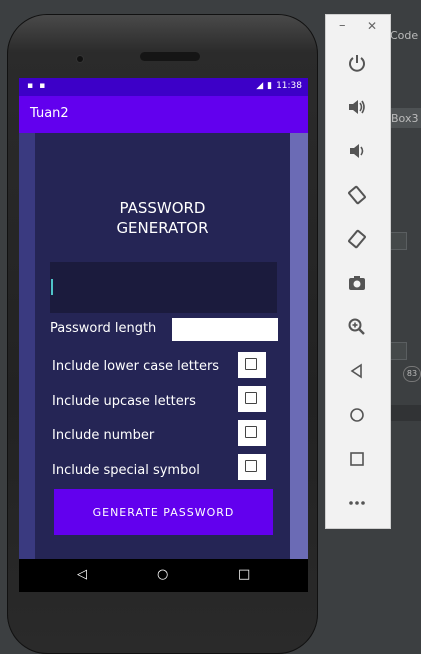 Image resolution: width=421 pixels, height=654 pixels. What do you see at coordinates (27, 346) in the screenshot?
I see `content-left-edge` at bounding box center [27, 346].